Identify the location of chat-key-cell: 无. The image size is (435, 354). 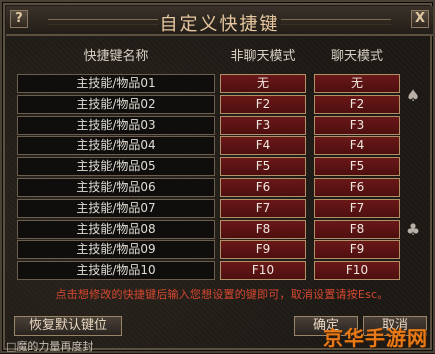
(357, 83).